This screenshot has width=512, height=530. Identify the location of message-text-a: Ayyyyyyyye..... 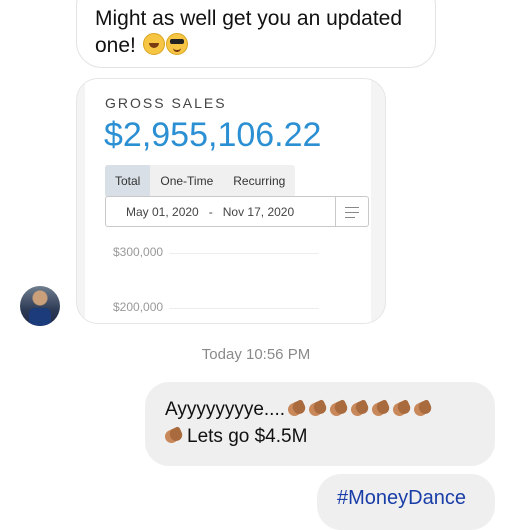
(225, 409).